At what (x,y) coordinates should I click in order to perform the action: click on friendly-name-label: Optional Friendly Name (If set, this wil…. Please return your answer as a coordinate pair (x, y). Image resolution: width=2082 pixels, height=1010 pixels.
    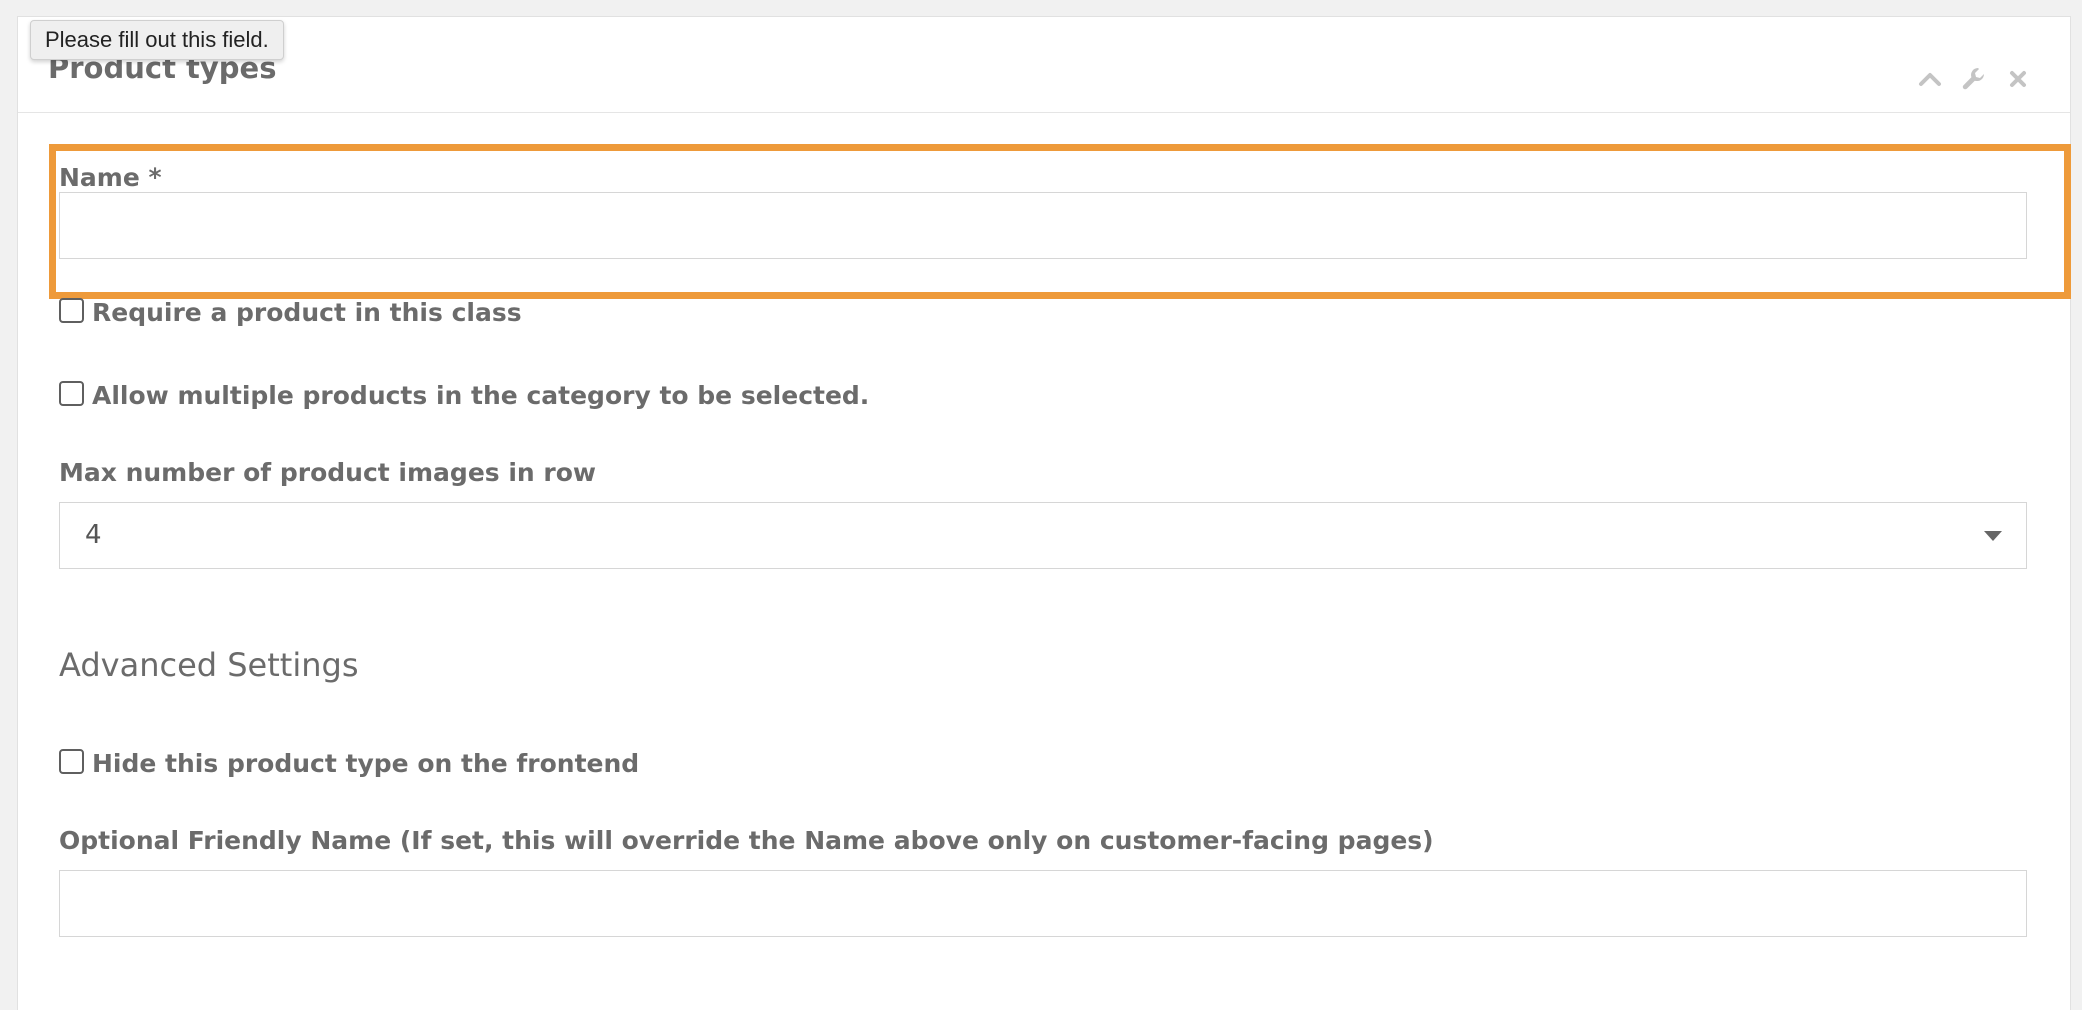
    Looking at the image, I should click on (746, 840).